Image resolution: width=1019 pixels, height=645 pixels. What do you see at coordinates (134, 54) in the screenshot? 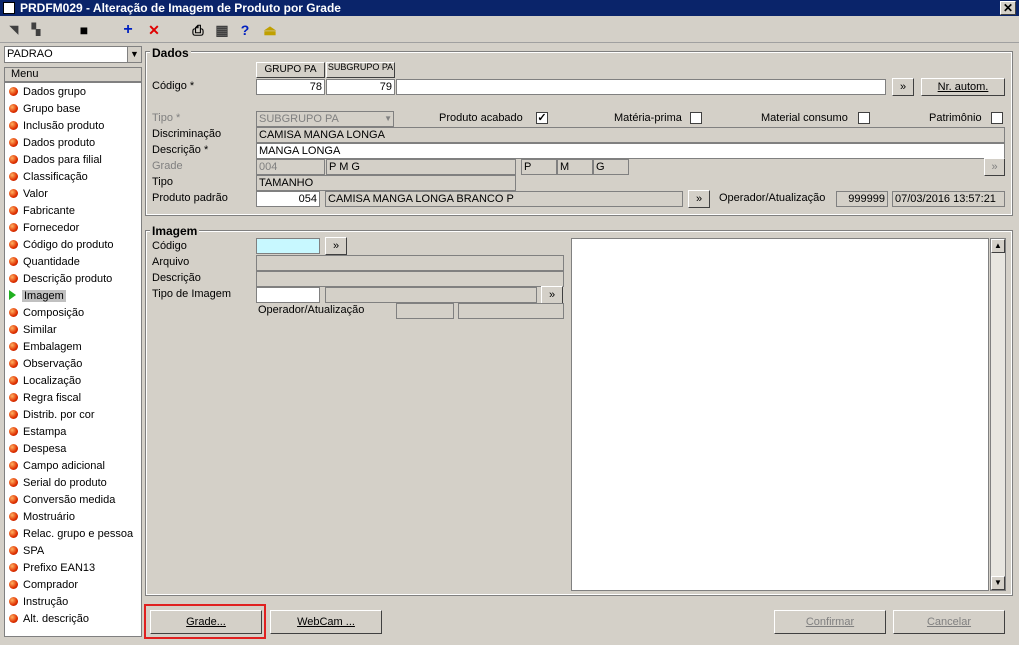
I see `chevron-down-icon: ▼` at bounding box center [134, 54].